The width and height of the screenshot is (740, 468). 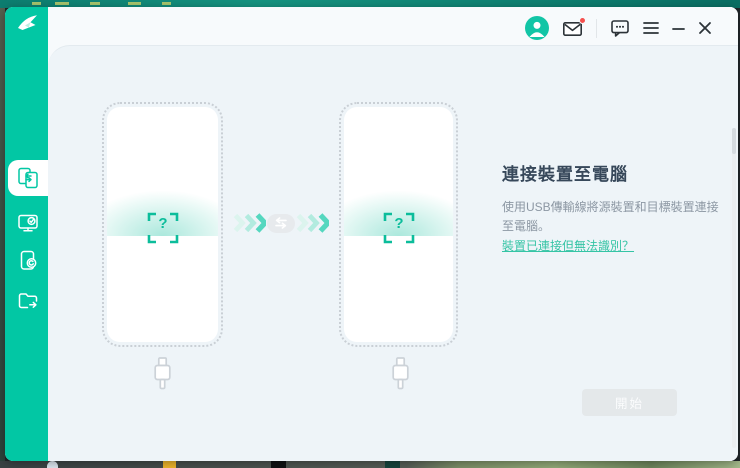 I want to click on target-device-scan-frame: ?, so click(x=399, y=228).